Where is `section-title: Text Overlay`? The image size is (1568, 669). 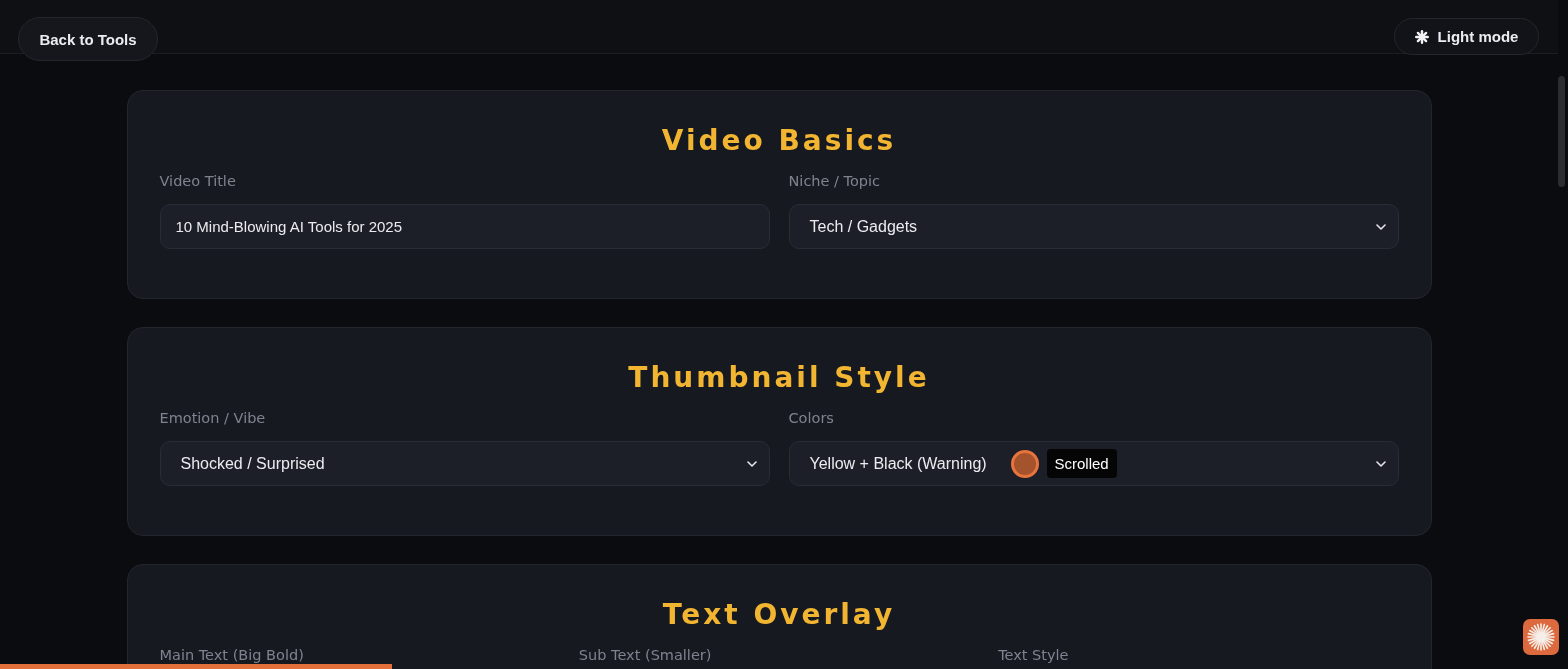
section-title: Text Overlay is located at coordinates (779, 615).